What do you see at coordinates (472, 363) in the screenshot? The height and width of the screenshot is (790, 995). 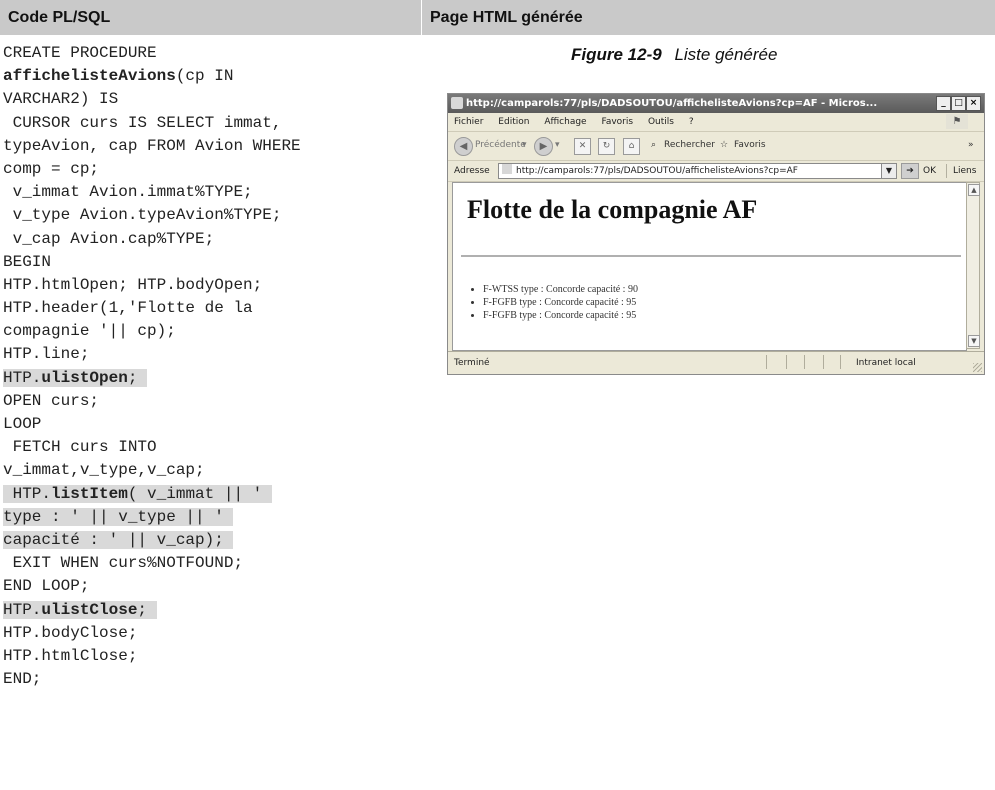 I see `status-text: Terminé` at bounding box center [472, 363].